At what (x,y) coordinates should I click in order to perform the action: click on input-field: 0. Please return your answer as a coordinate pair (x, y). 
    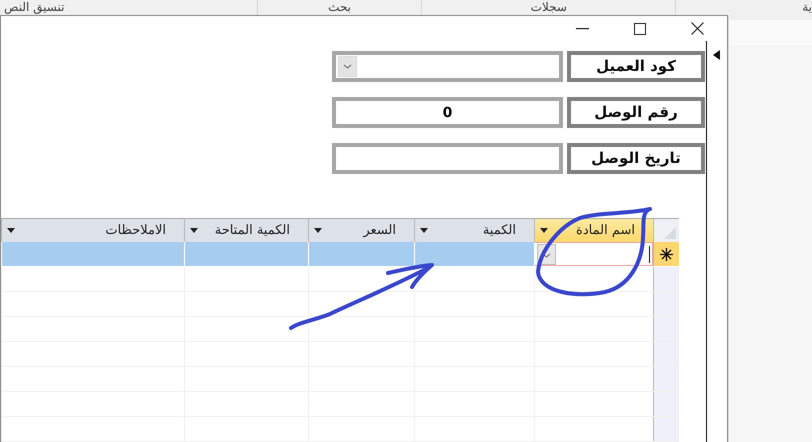
    Looking at the image, I should click on (447, 112).